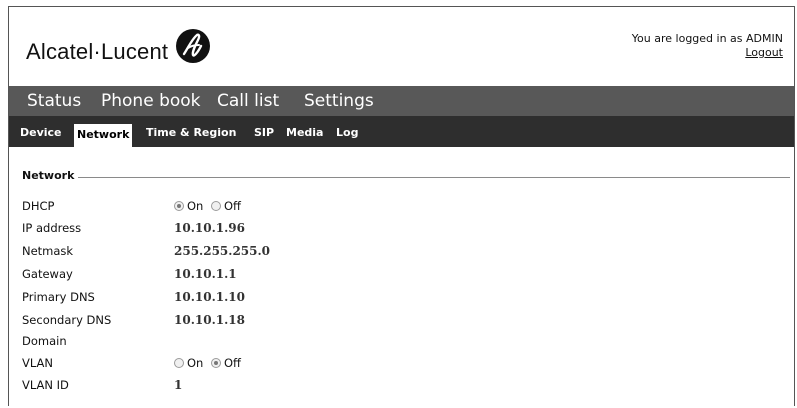 The image size is (797, 408). What do you see at coordinates (179, 363) in the screenshot?
I see `vlan-on-radio` at bounding box center [179, 363].